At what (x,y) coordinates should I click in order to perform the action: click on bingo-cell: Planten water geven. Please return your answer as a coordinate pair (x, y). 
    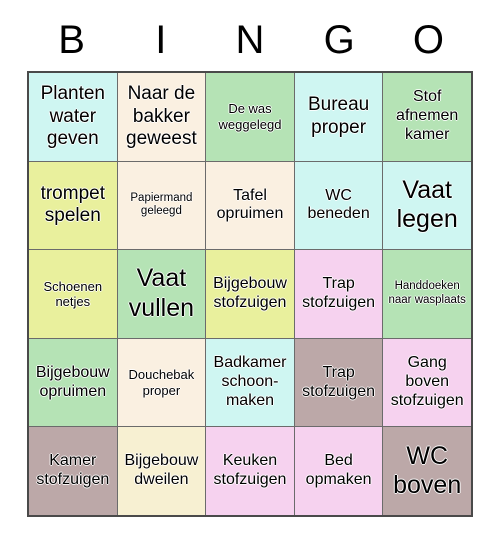
    Looking at the image, I should click on (73, 117).